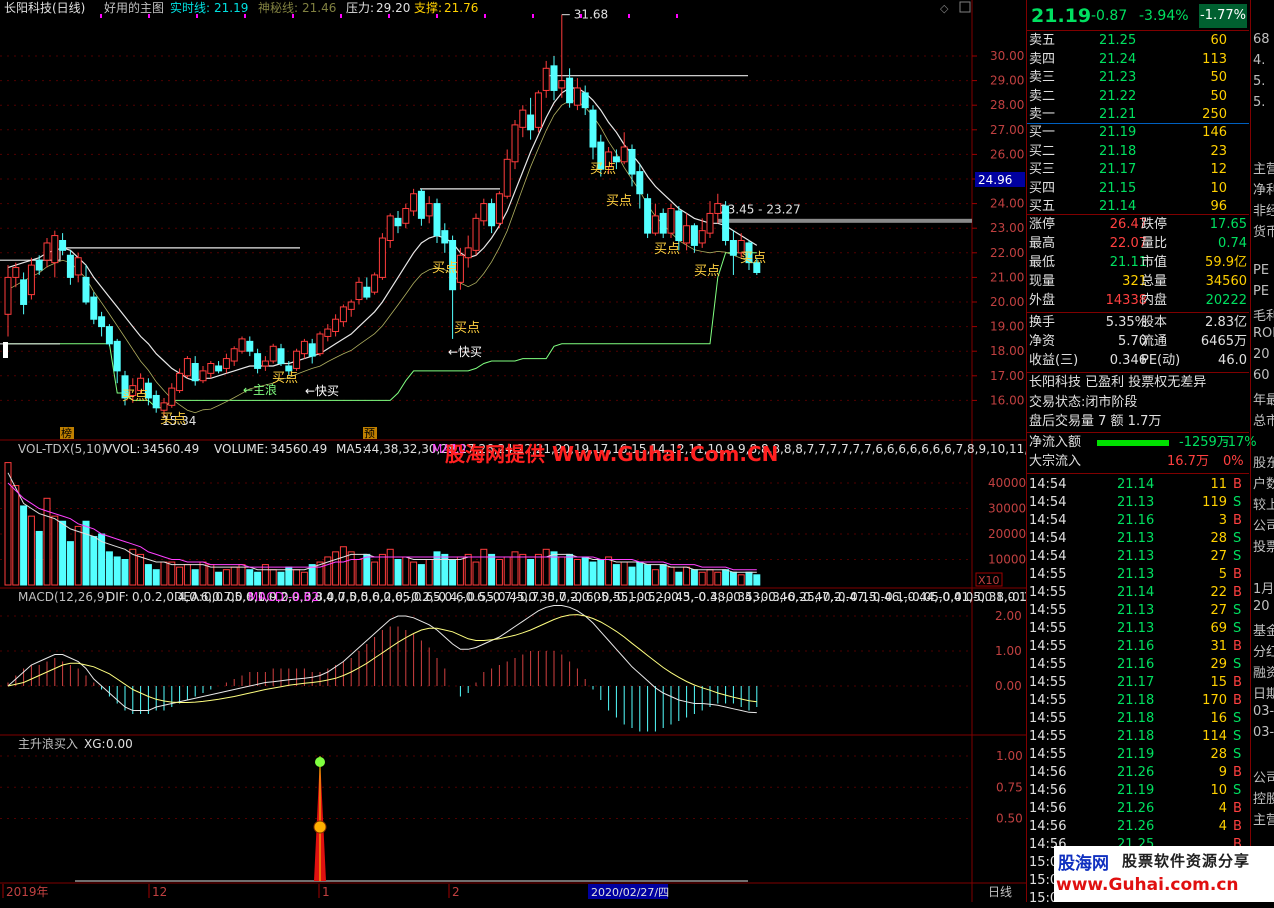  What do you see at coordinates (1263, 230) in the screenshot?
I see `f10-item: 货币` at bounding box center [1263, 230].